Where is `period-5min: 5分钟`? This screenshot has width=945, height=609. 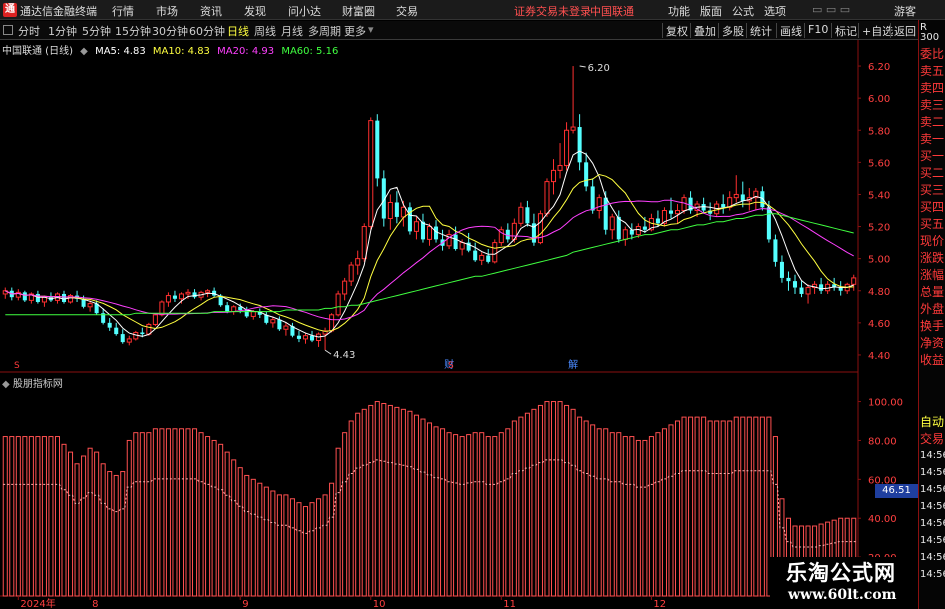 period-5min: 5分钟 is located at coordinates (96, 31).